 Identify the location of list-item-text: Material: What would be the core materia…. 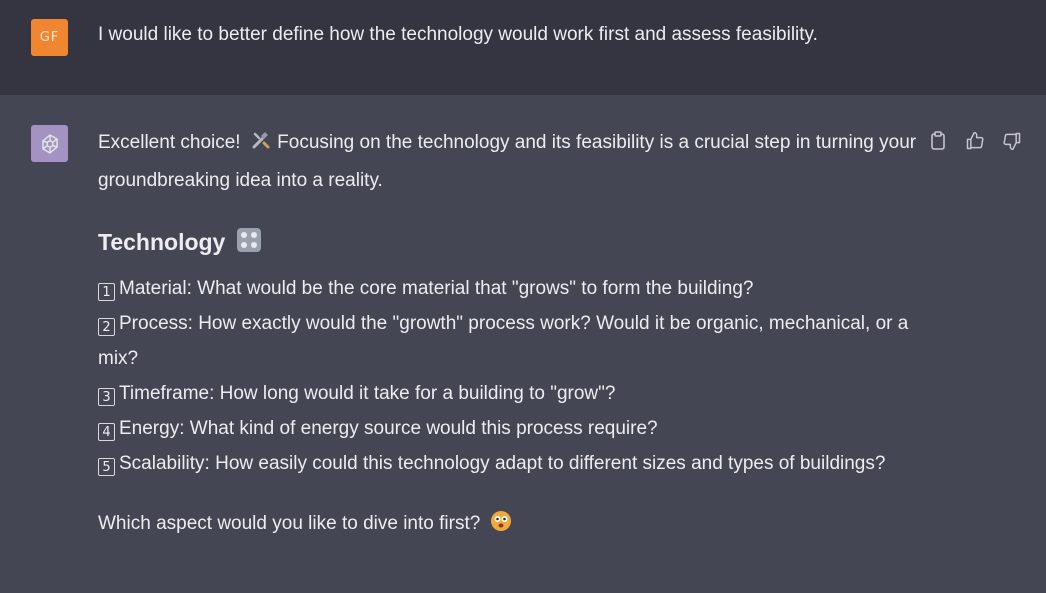
(436, 288).